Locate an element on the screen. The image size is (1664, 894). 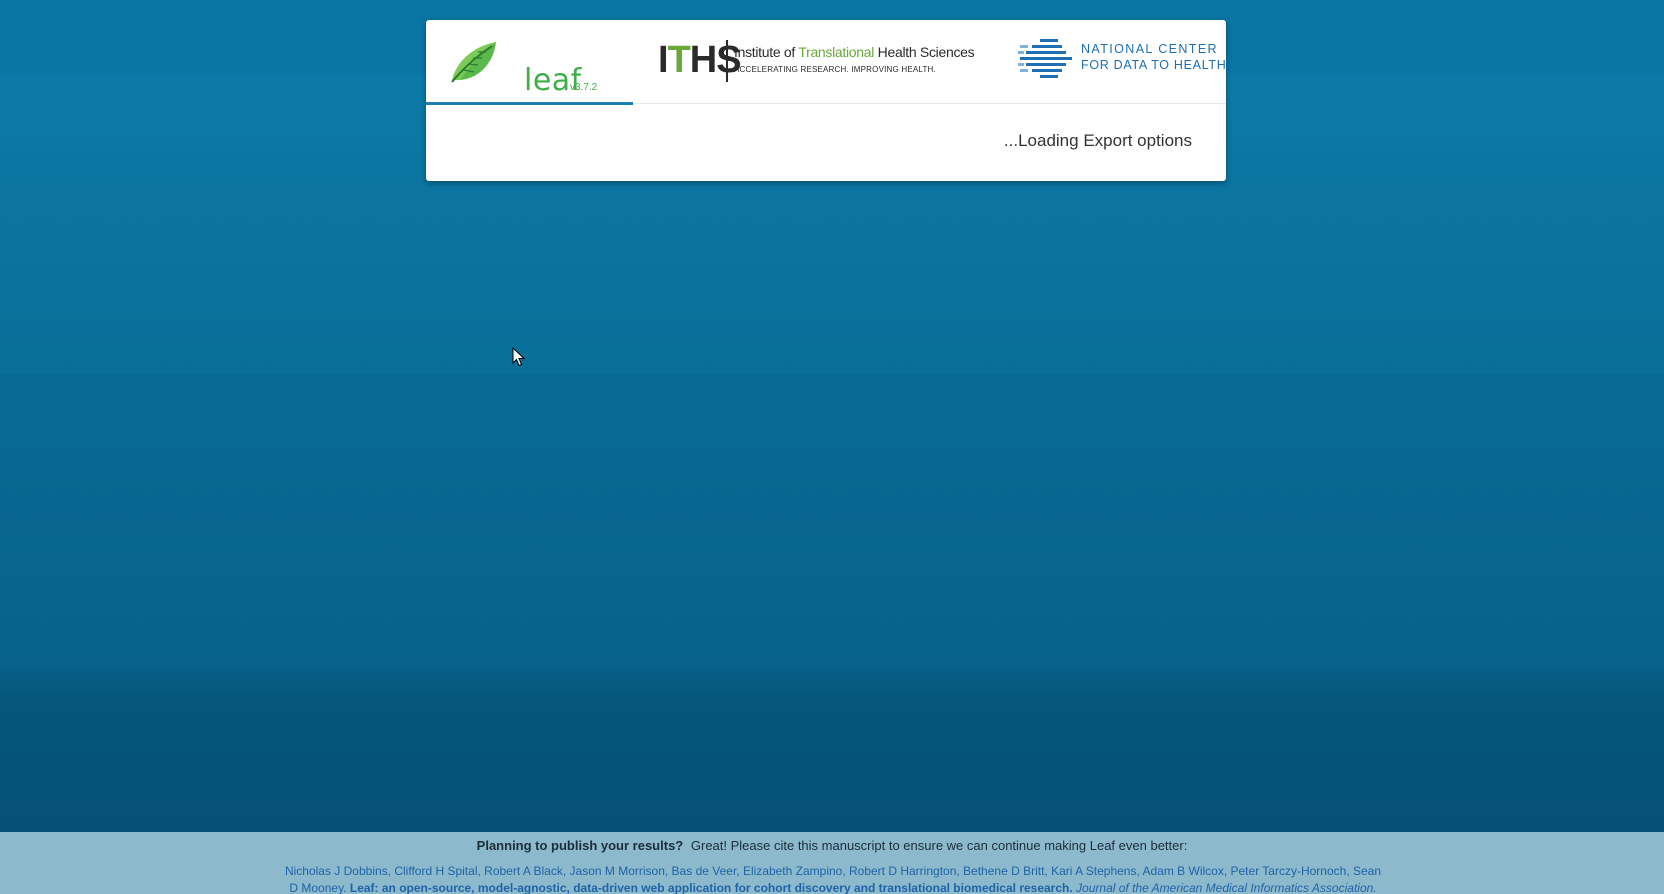
iths-divider is located at coordinates (727, 61).